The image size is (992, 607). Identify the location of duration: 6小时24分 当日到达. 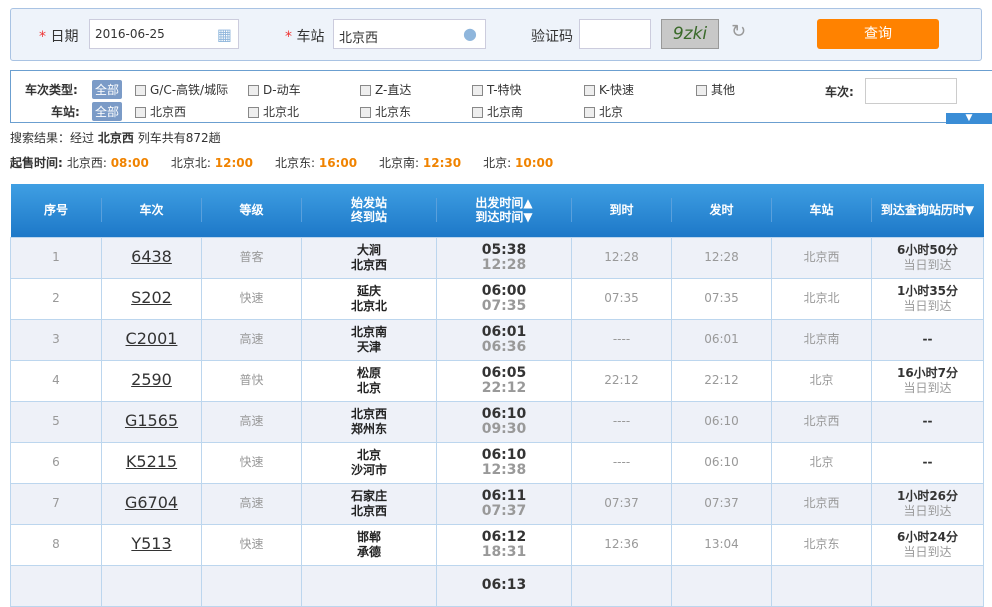
(927, 544).